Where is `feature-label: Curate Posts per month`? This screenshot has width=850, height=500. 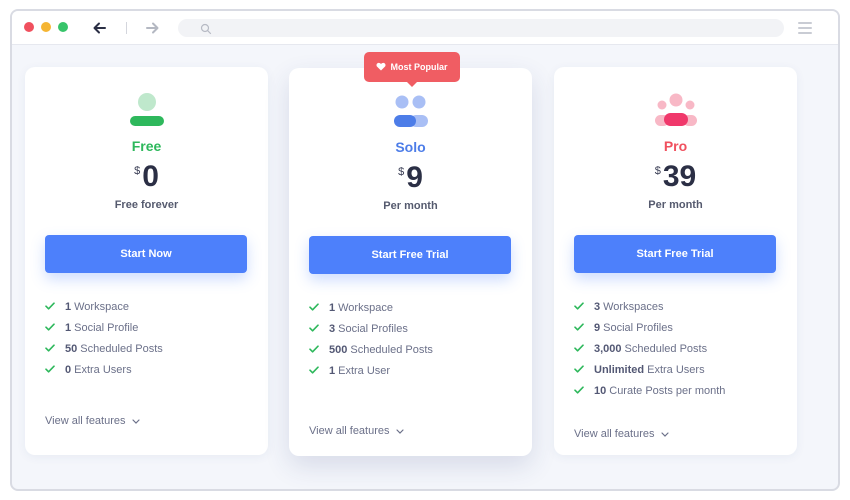
feature-label: Curate Posts per month is located at coordinates (667, 390).